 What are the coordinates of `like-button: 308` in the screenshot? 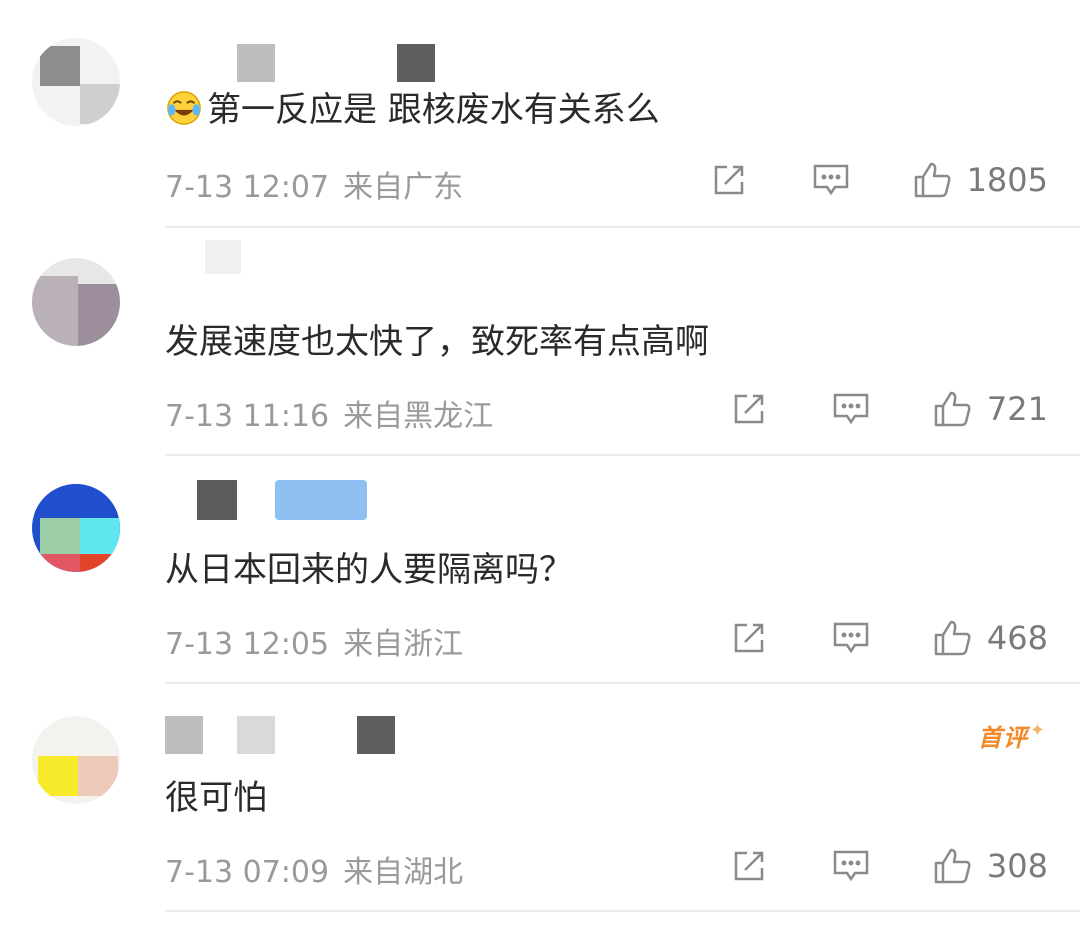 It's located at (990, 866).